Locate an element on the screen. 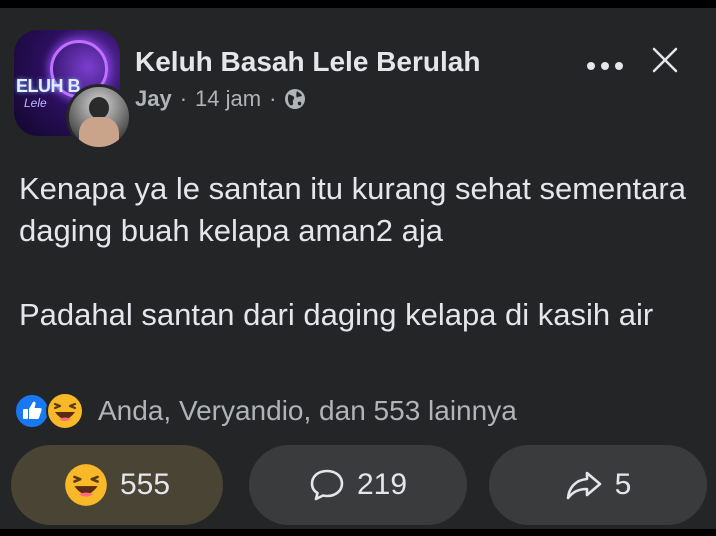 This screenshot has height=536, width=716. reactions-summary: Anda, Veryandio, dan 553 lainnya is located at coordinates (265, 411).